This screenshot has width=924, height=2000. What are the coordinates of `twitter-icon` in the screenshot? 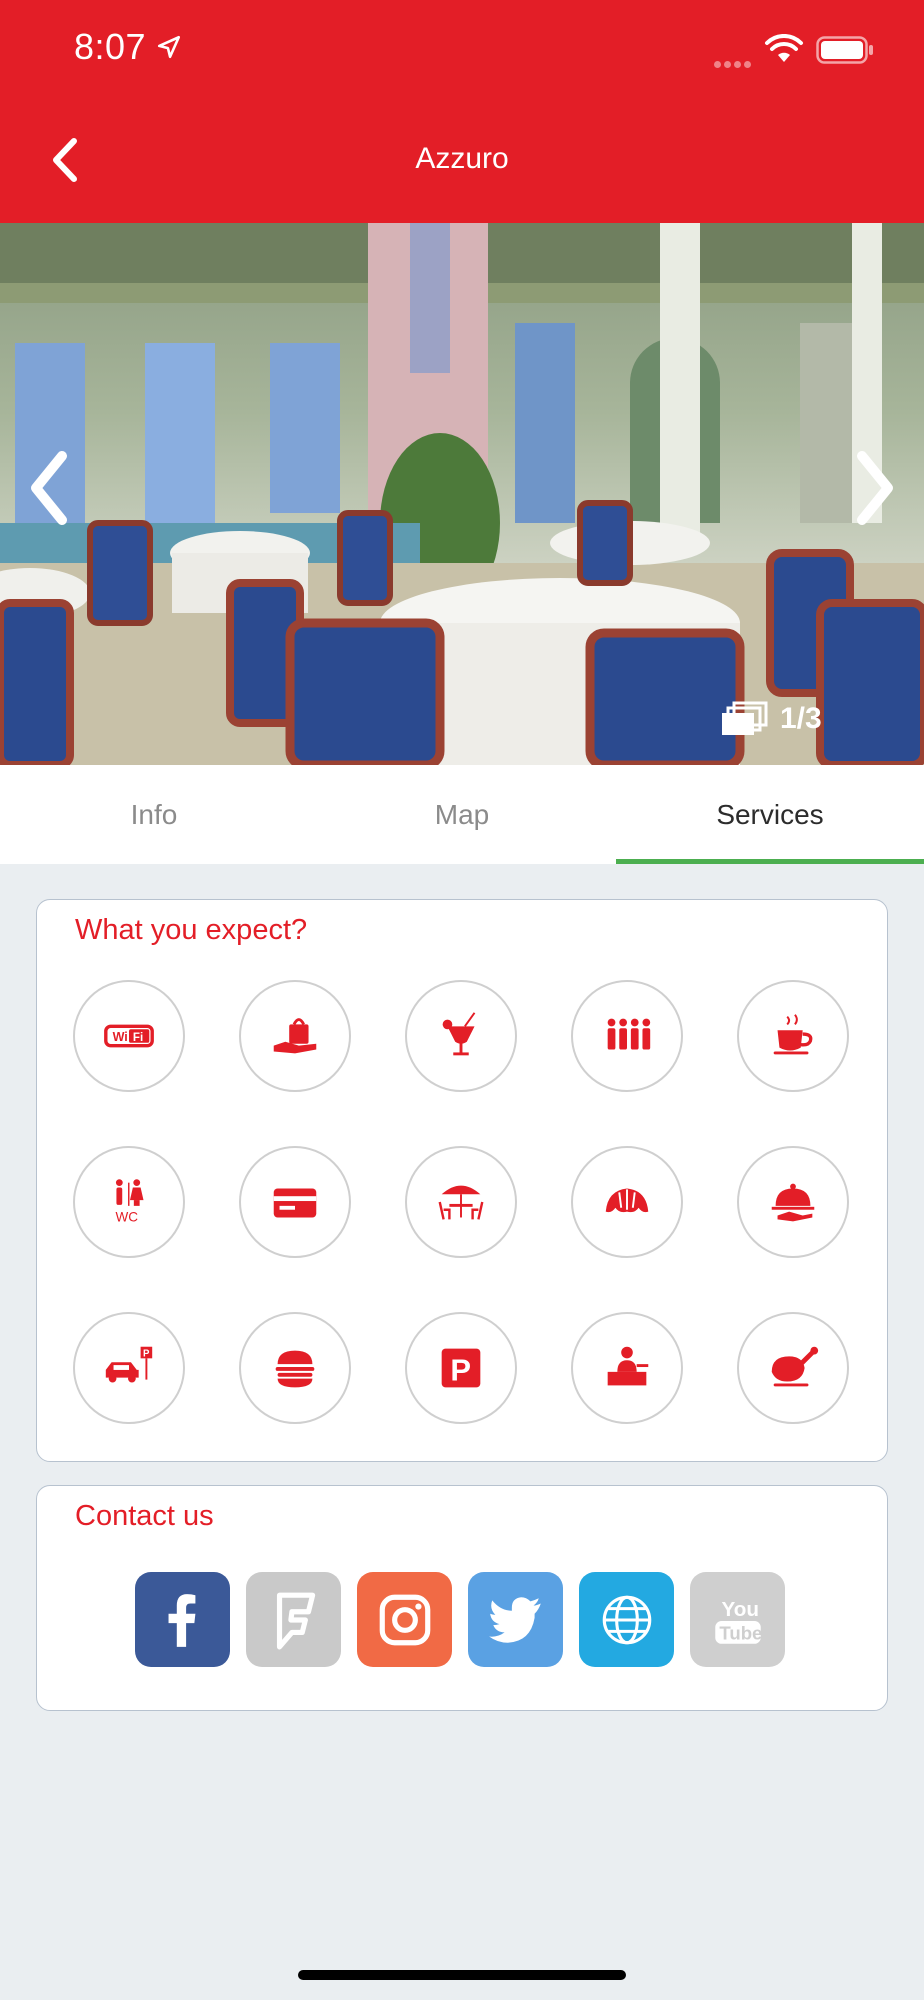 It's located at (514, 1619).